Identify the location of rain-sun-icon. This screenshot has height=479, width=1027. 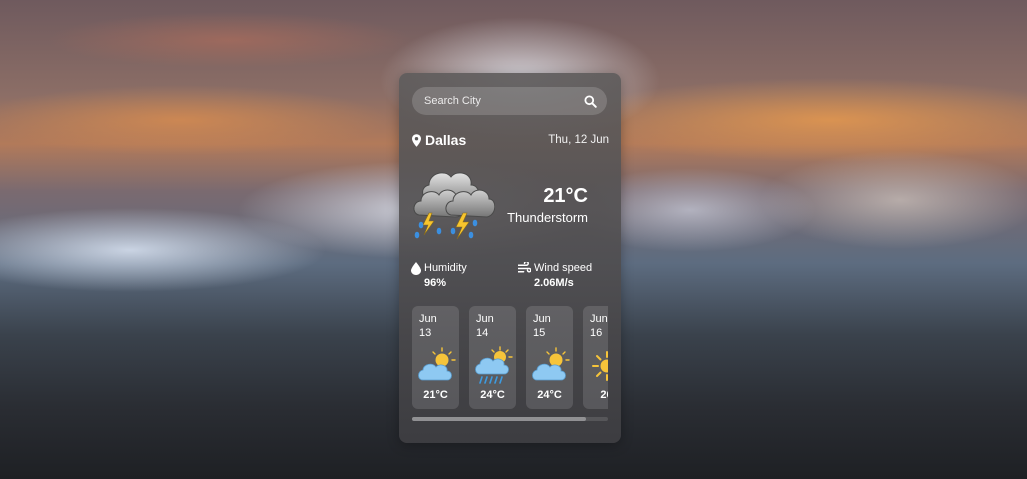
(494, 365).